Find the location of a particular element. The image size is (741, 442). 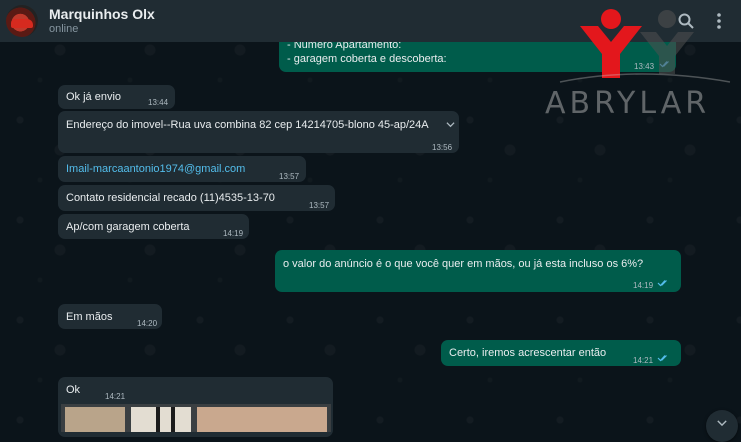

message-time: 14:20 is located at coordinates (147, 323).